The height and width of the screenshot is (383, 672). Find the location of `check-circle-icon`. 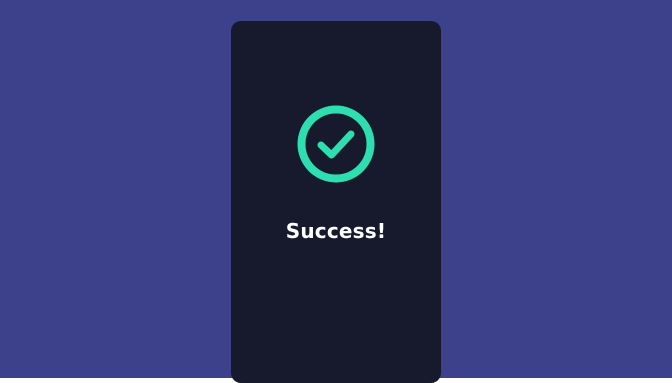

check-circle-icon is located at coordinates (336, 144).